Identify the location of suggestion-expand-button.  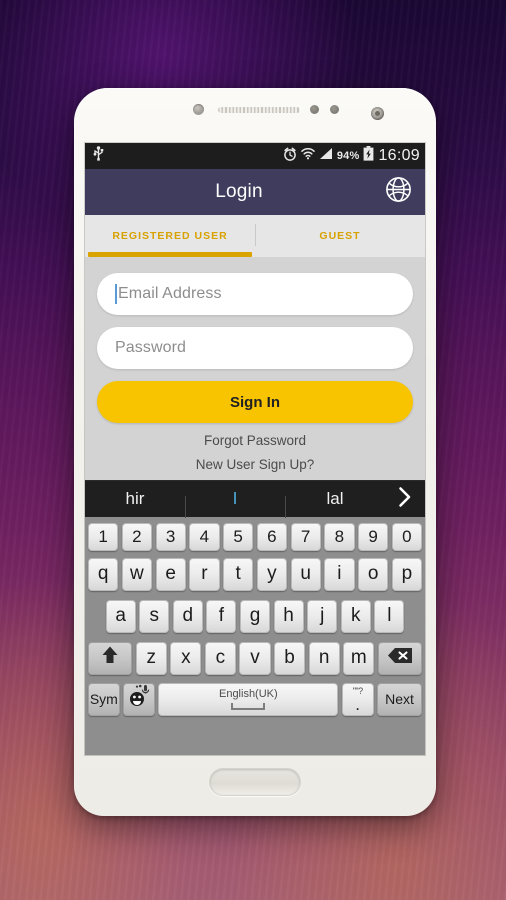
(405, 499).